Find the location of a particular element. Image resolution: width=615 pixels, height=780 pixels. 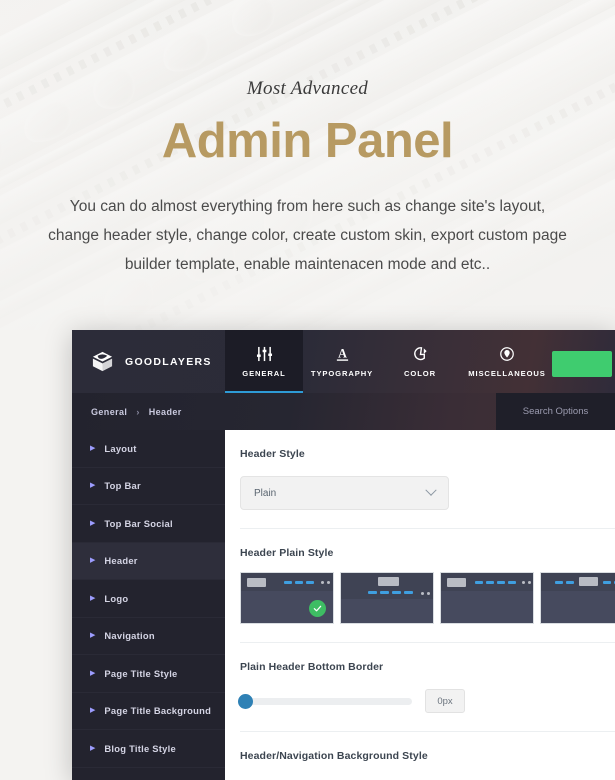

paint-drop-icon is located at coordinates (420, 354).